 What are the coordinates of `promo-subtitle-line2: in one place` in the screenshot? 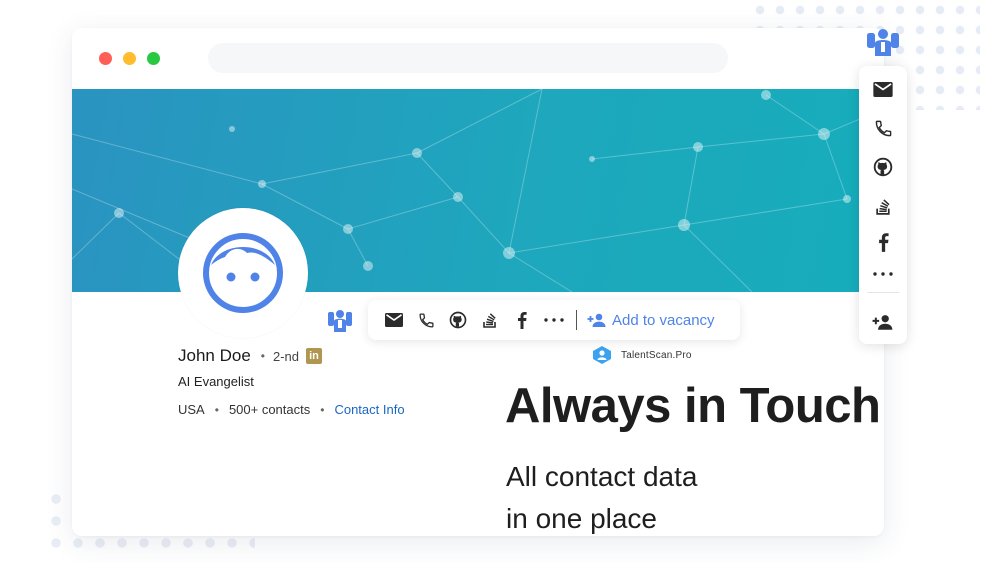 It's located at (582, 518).